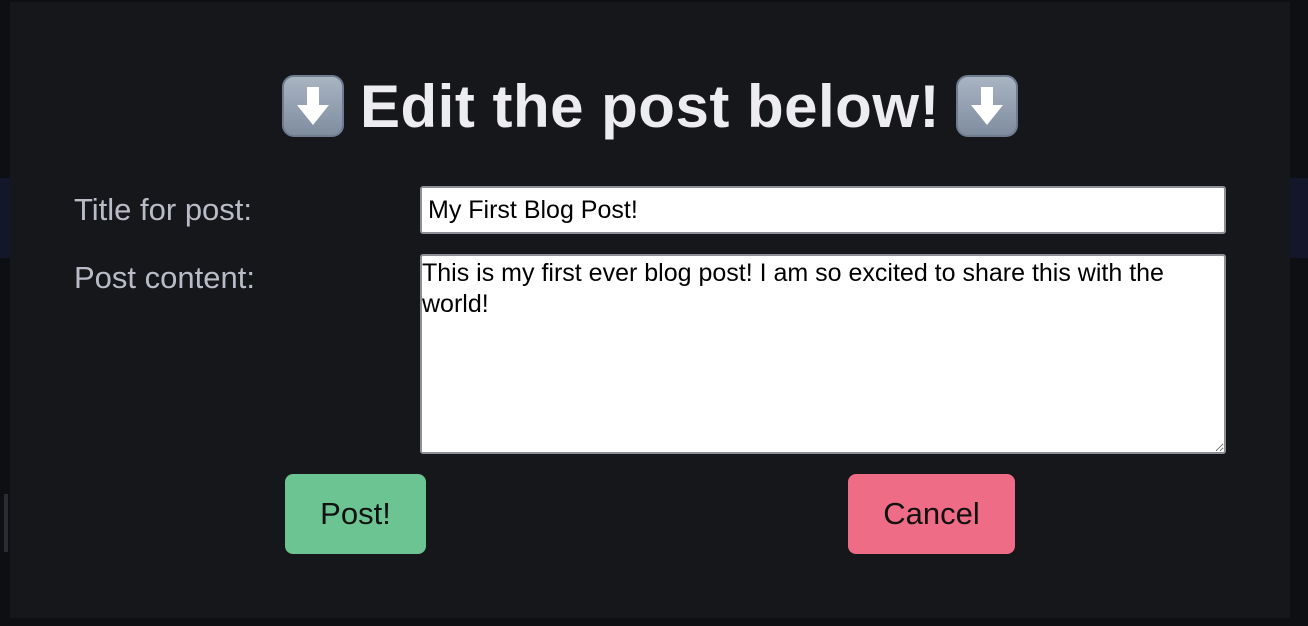 This screenshot has height=626, width=1308. What do you see at coordinates (823, 210) in the screenshot?
I see `post-title-input` at bounding box center [823, 210].